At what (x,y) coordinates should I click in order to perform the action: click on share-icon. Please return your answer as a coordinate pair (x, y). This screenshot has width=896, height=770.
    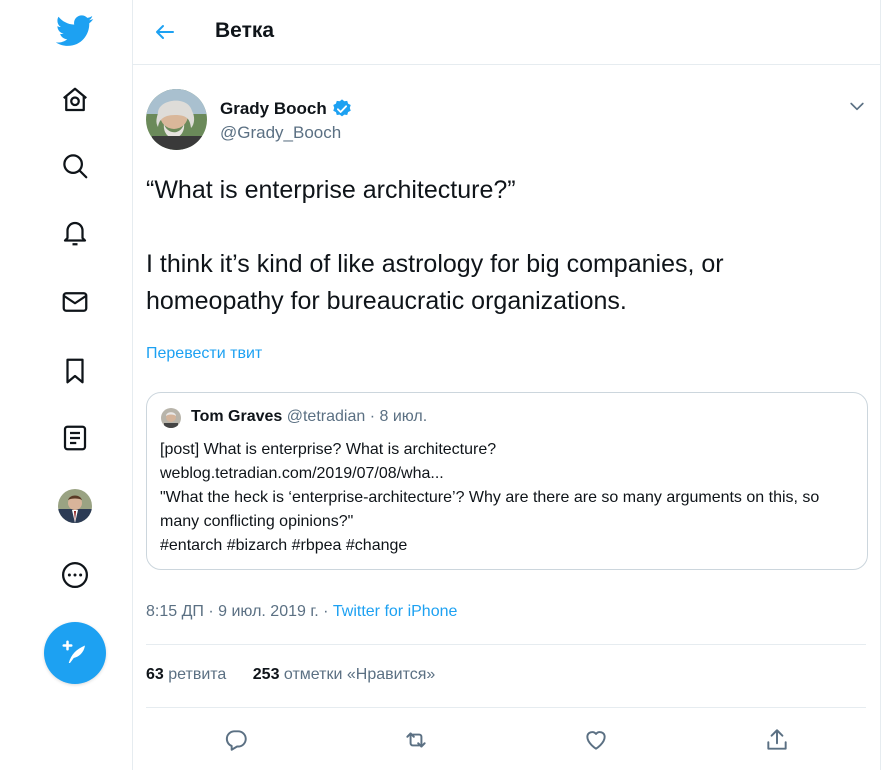
    Looking at the image, I should click on (777, 739).